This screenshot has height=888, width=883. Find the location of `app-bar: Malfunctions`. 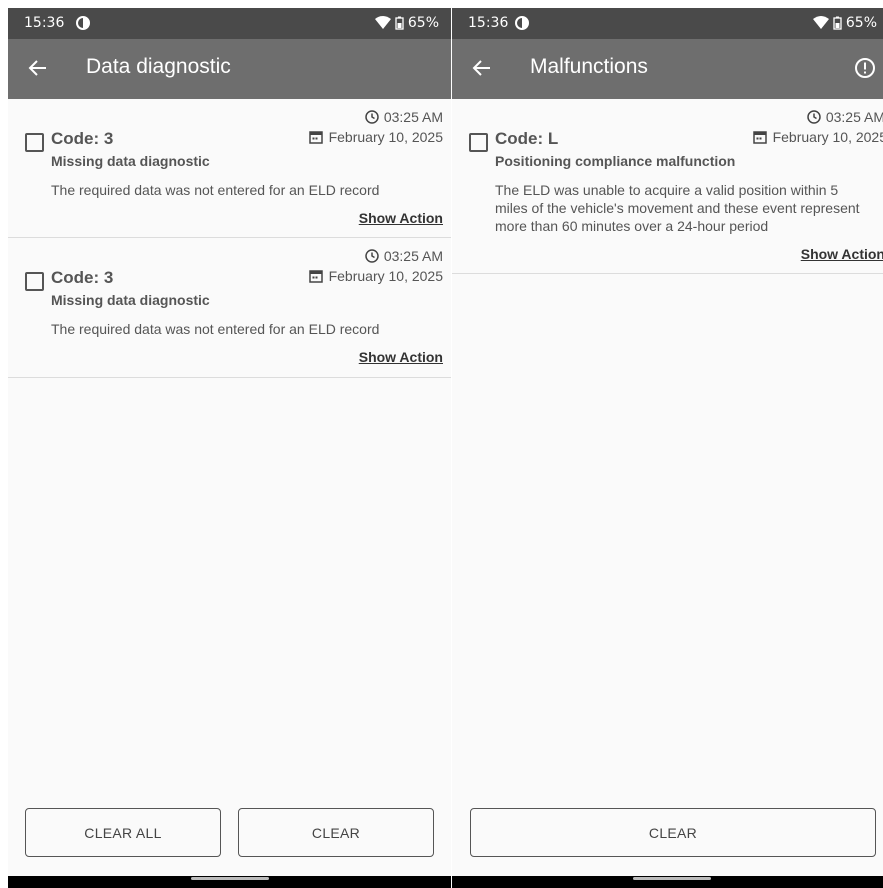

app-bar: Malfunctions is located at coordinates (667, 69).